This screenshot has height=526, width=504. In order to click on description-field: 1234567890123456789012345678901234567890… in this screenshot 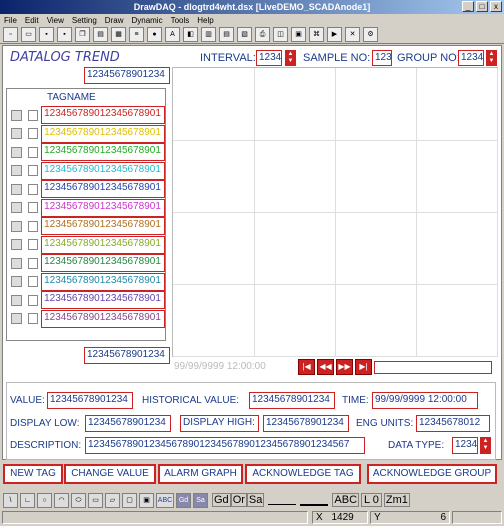, I will do `click(225, 445)`.